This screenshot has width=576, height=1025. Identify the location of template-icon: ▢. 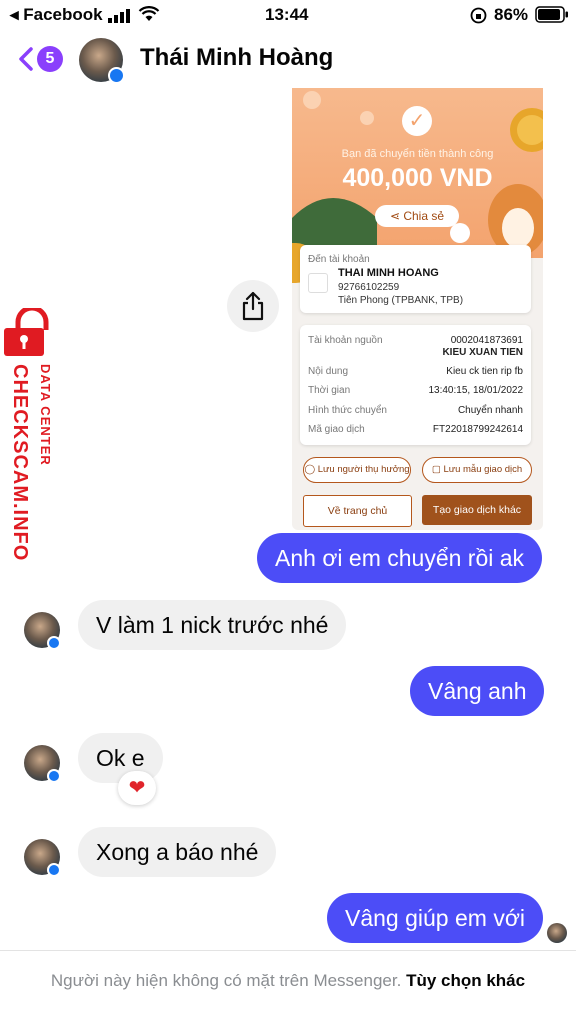
(437, 469).